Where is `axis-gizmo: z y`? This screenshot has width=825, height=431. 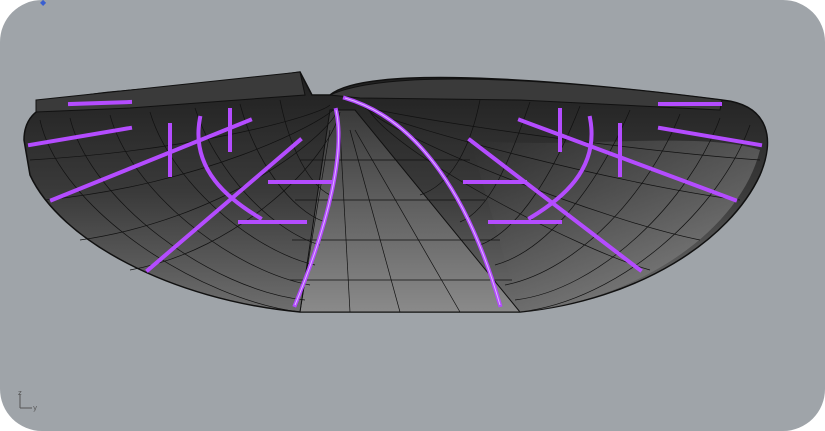
axis-gizmo: z y is located at coordinates (29, 403).